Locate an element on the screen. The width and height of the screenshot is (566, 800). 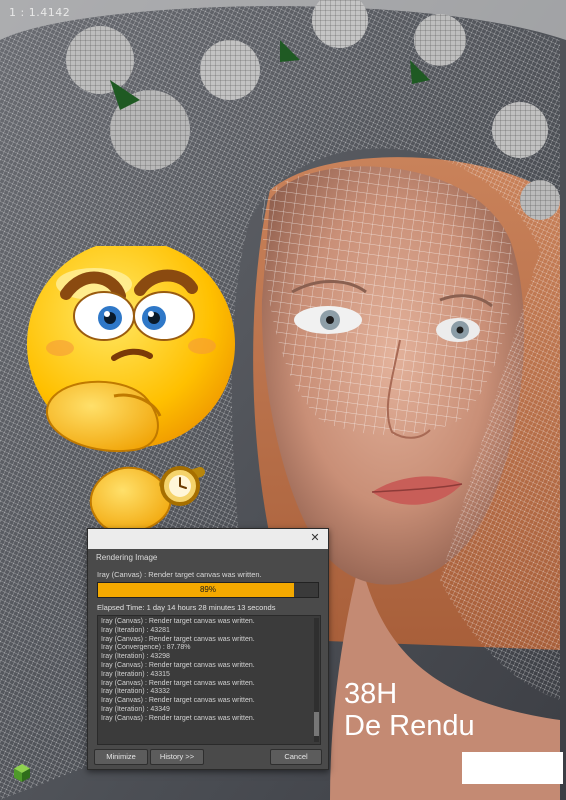
log-line: Iray (Iteration) : 43332 is located at coordinates (135, 692).